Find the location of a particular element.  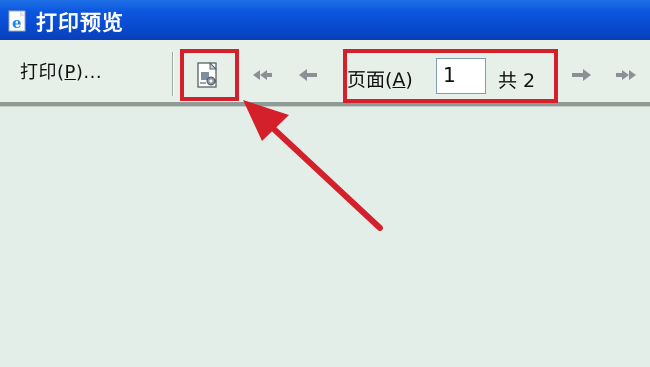

window-title: 打印预览 is located at coordinates (80, 23).